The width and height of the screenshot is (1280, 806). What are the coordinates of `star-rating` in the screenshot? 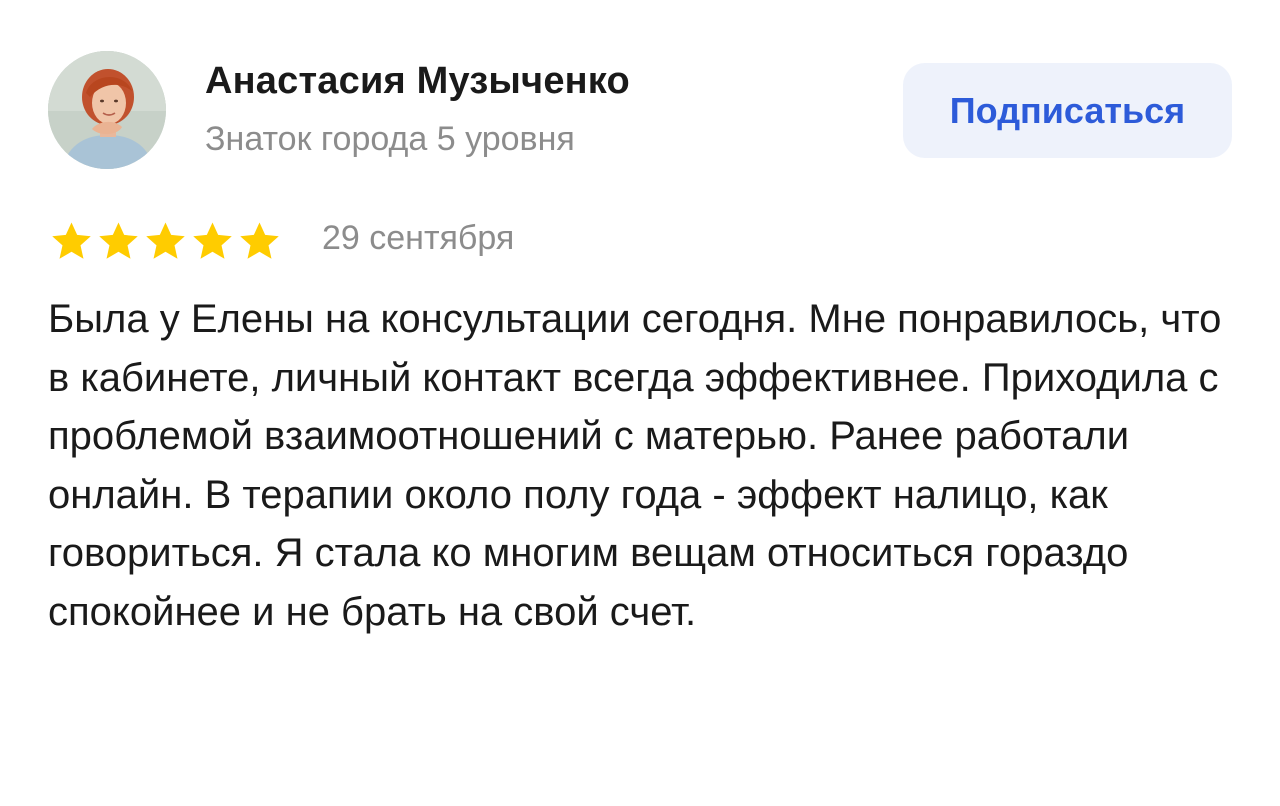 It's located at (165, 242).